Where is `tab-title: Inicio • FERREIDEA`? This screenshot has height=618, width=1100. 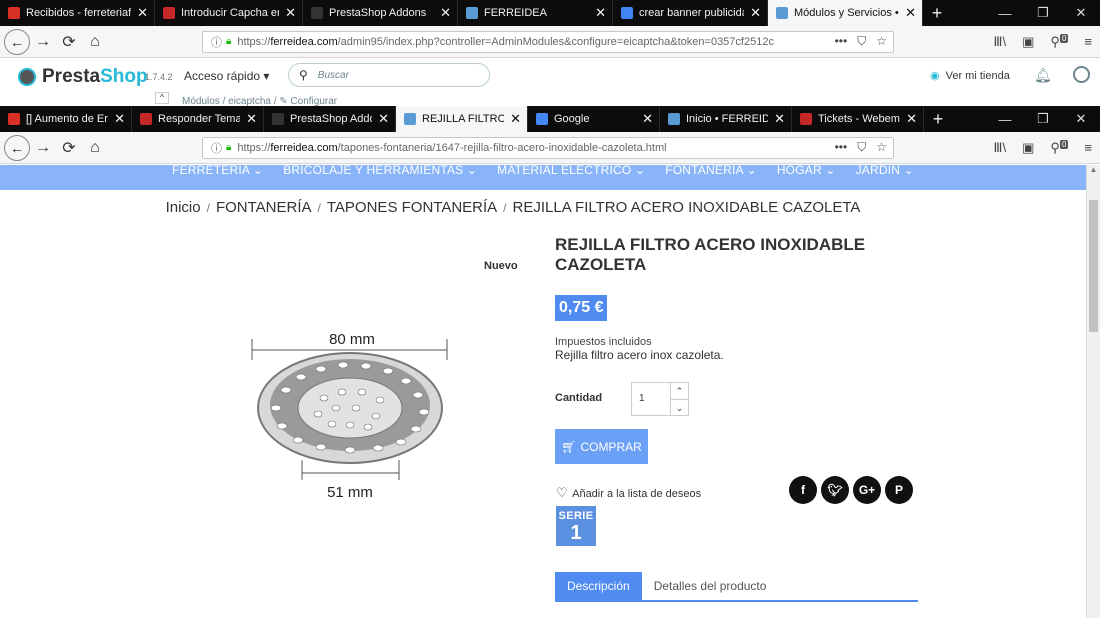 tab-title: Inicio • FERREIDEA is located at coordinates (727, 119).